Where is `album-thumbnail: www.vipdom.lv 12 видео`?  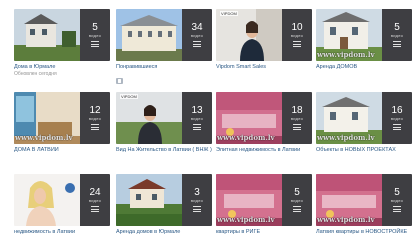
album-thumbnail: www.vipdom.lv 12 видео is located at coordinates (62, 118).